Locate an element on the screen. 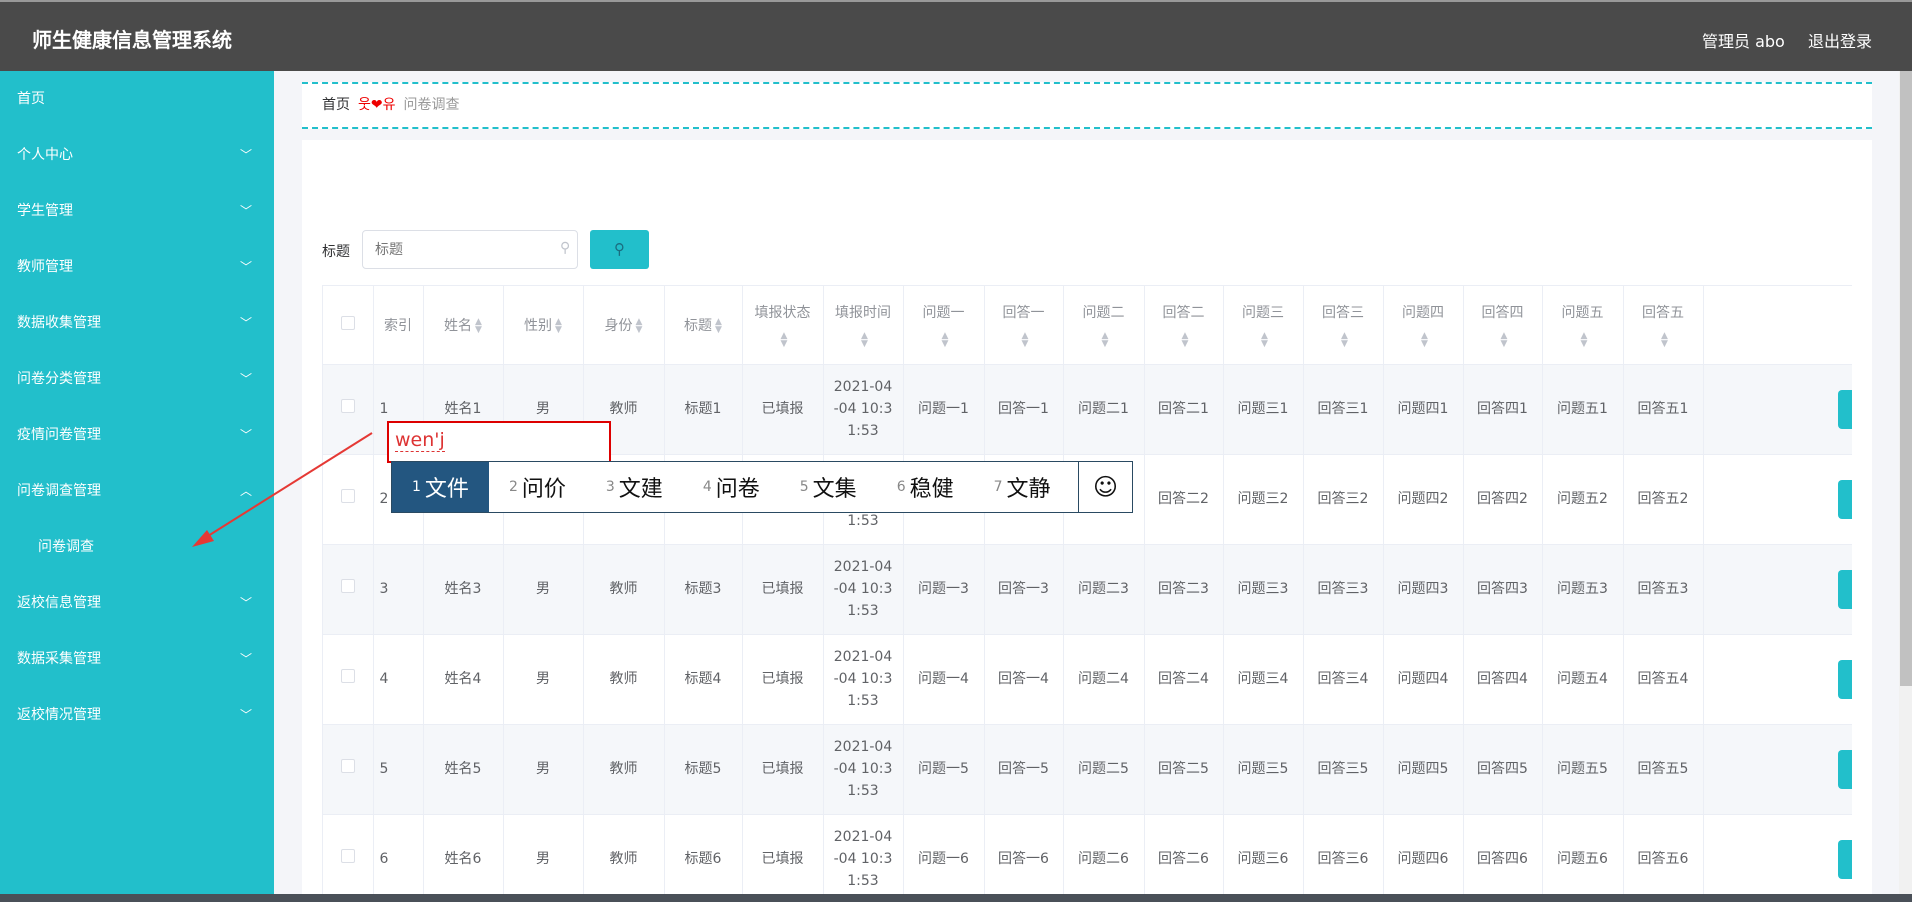 This screenshot has height=902, width=1912. column-header-label: 索引 is located at coordinates (398, 325).